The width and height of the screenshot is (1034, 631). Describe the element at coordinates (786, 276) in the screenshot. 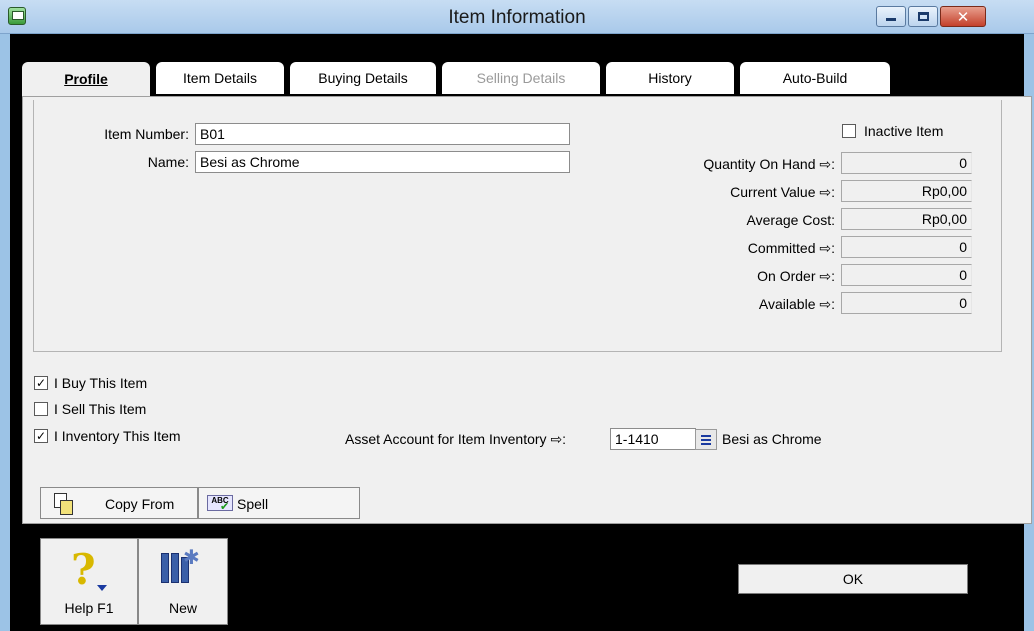

I see `stat-label: On Order` at that location.